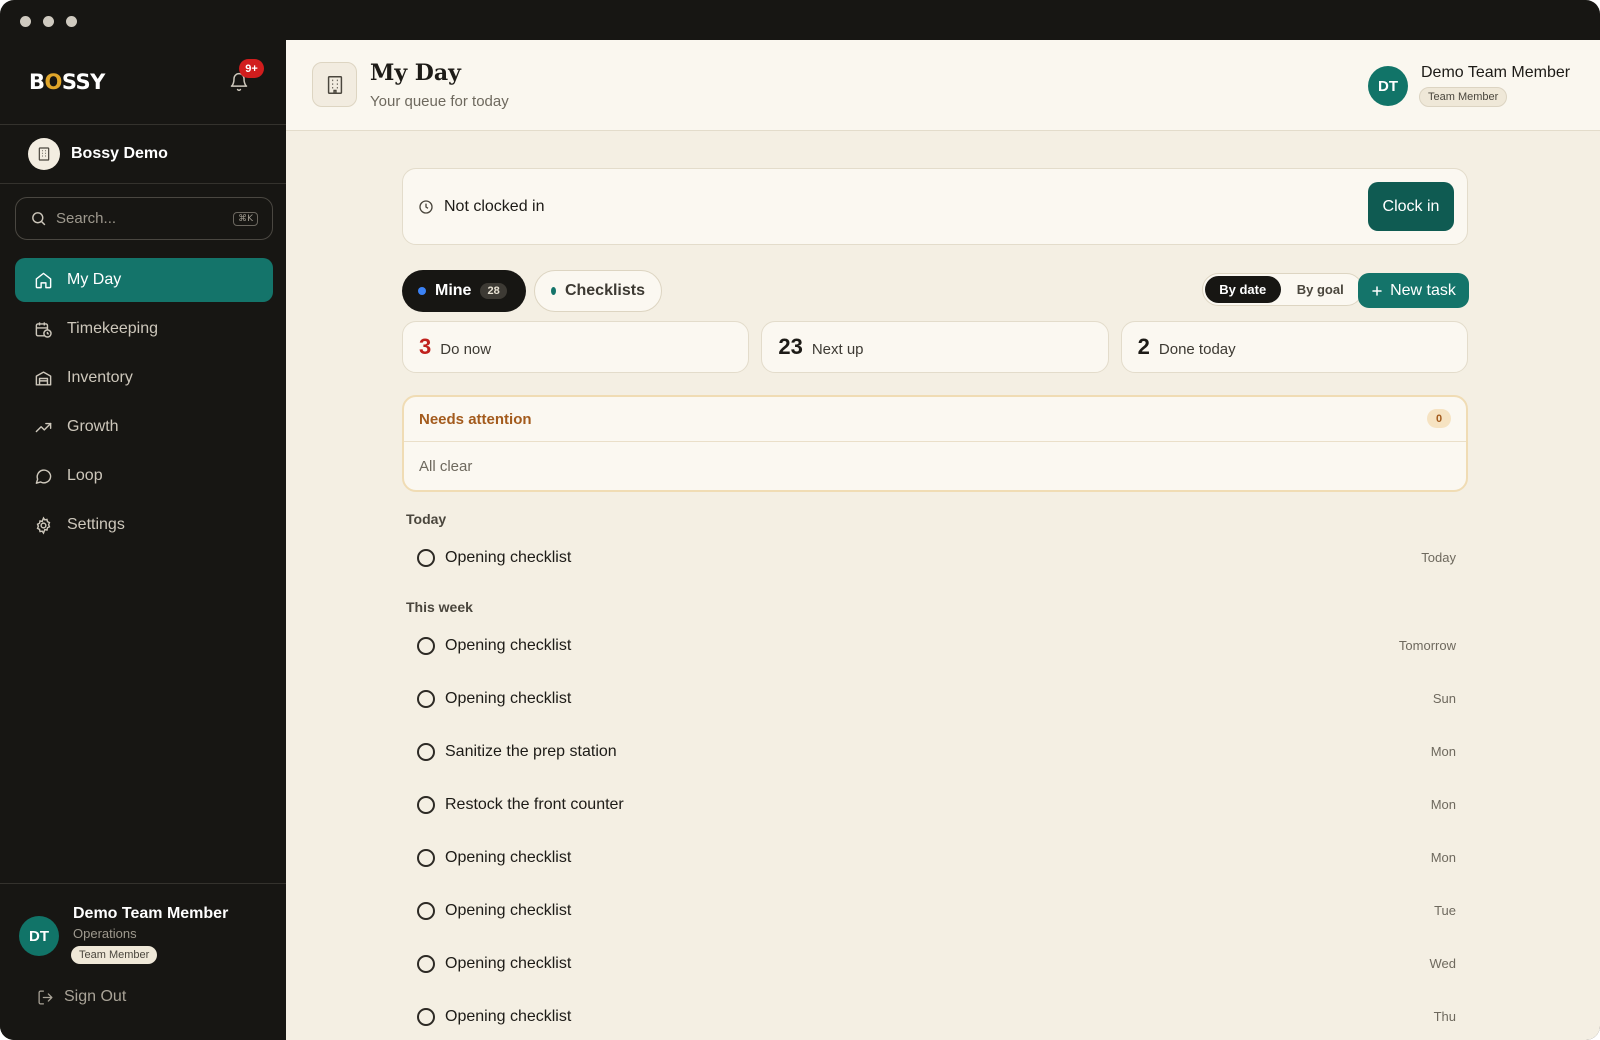 The image size is (1600, 1040). I want to click on sort-by-date: By date, so click(1243, 289).